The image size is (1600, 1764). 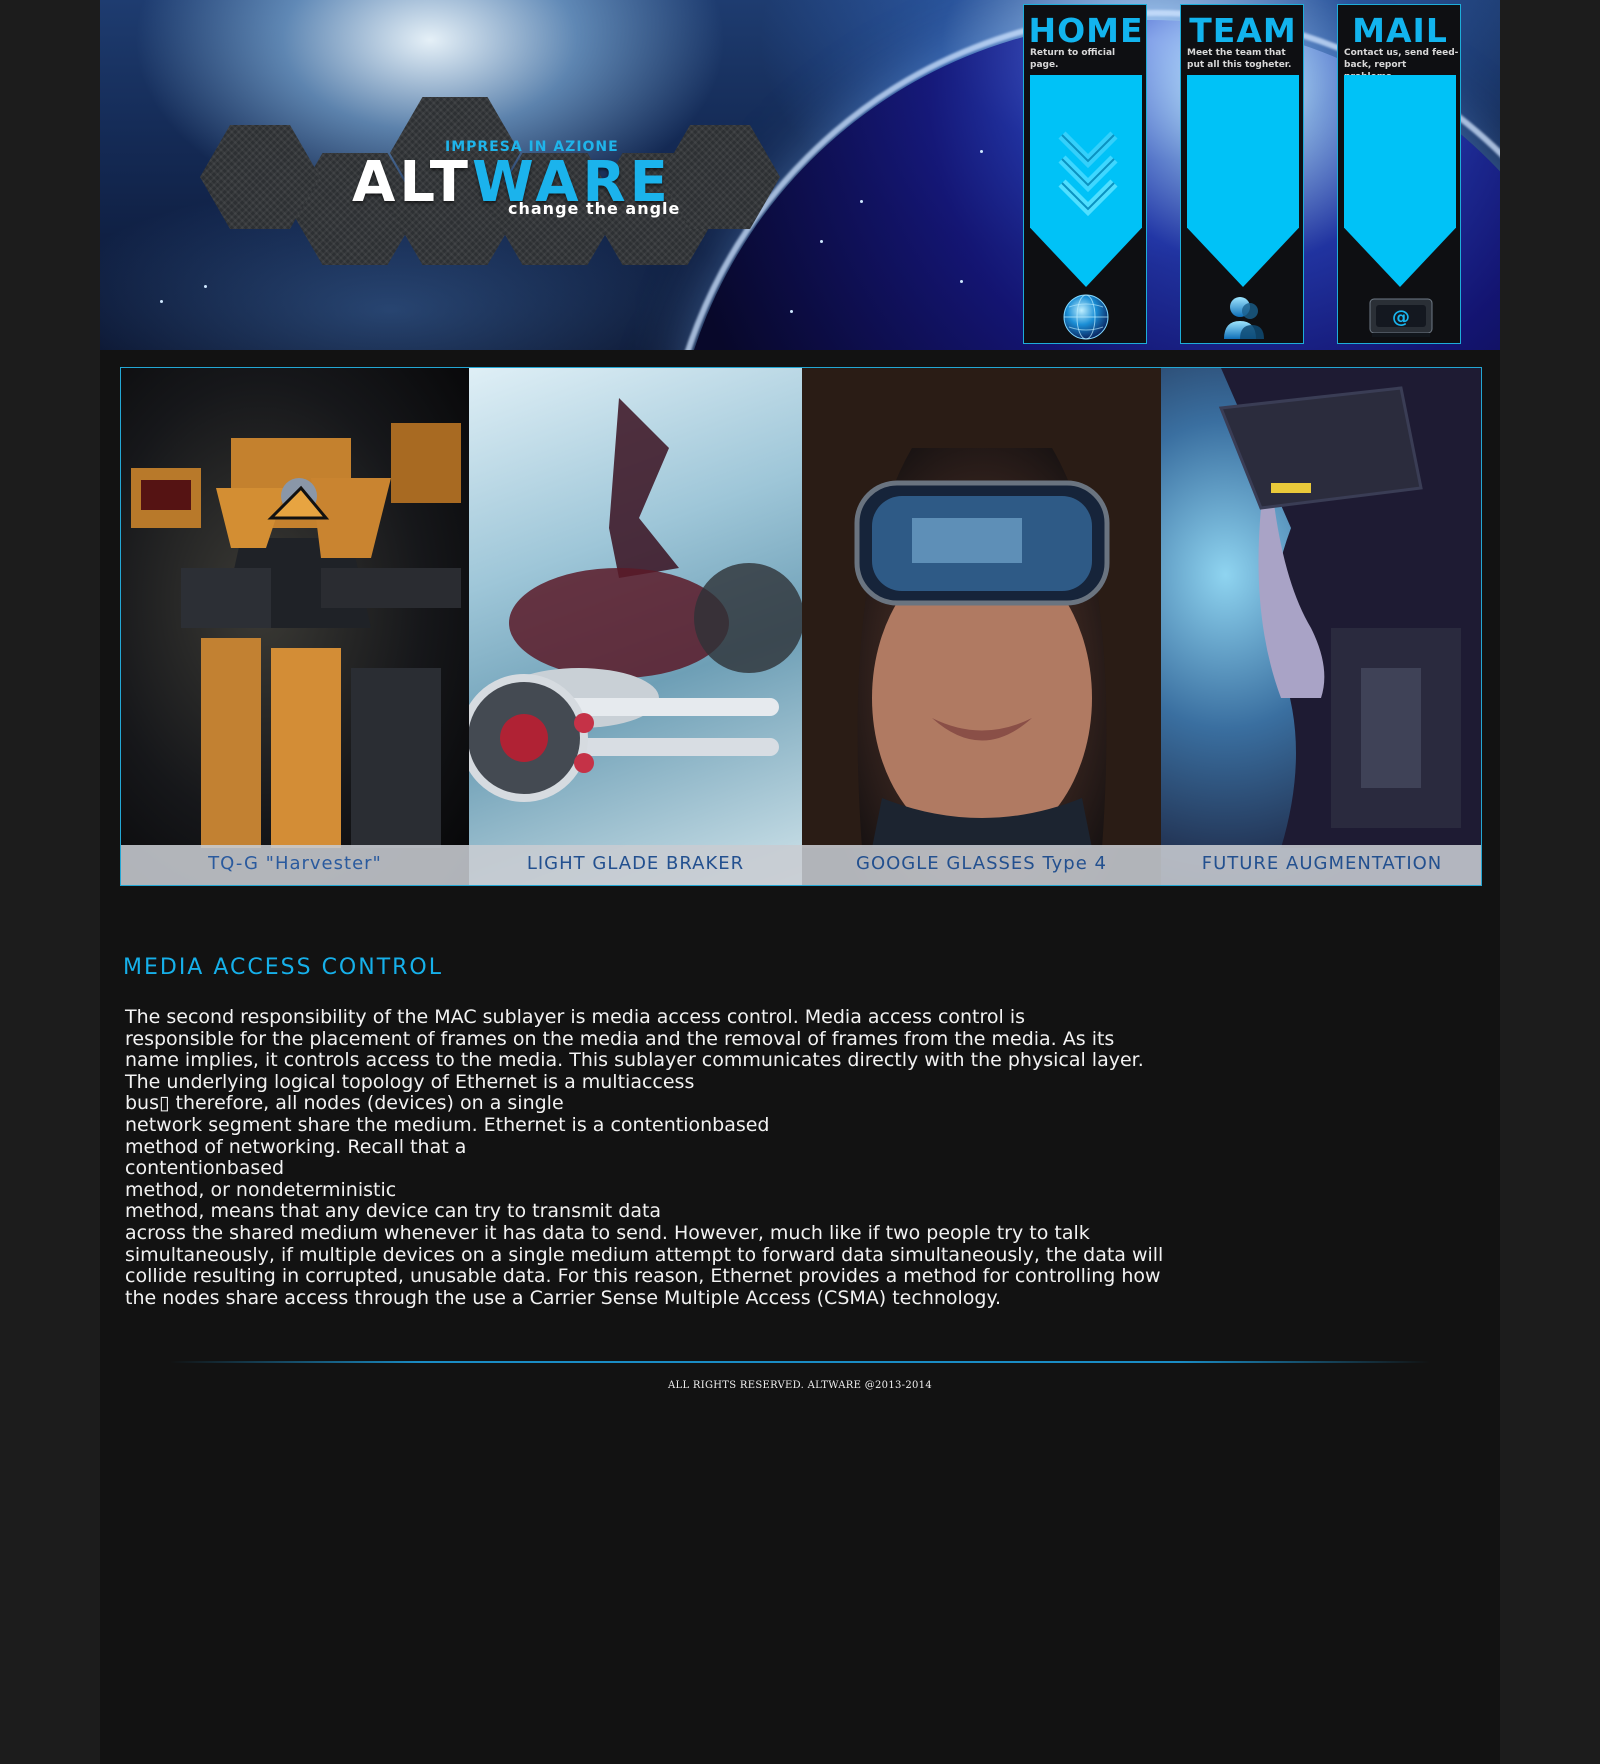 What do you see at coordinates (295, 865) in the screenshot?
I see `slide-caption: TQ-G "Harvester"` at bounding box center [295, 865].